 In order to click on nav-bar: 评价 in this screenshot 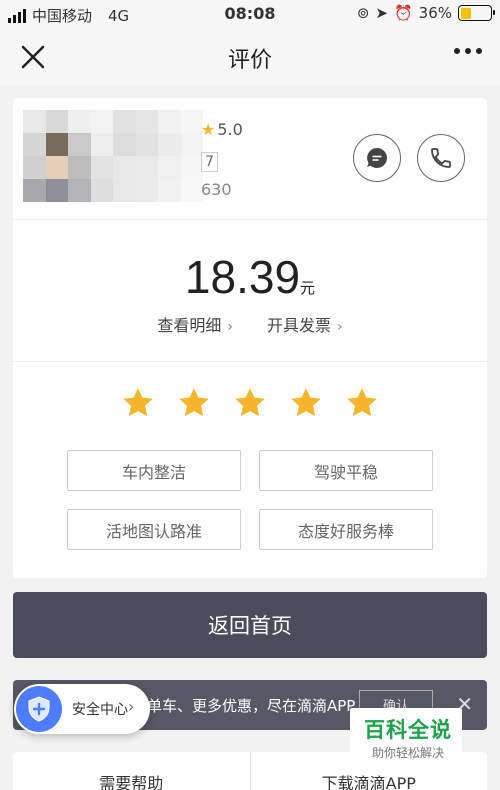, I will do `click(250, 57)`.